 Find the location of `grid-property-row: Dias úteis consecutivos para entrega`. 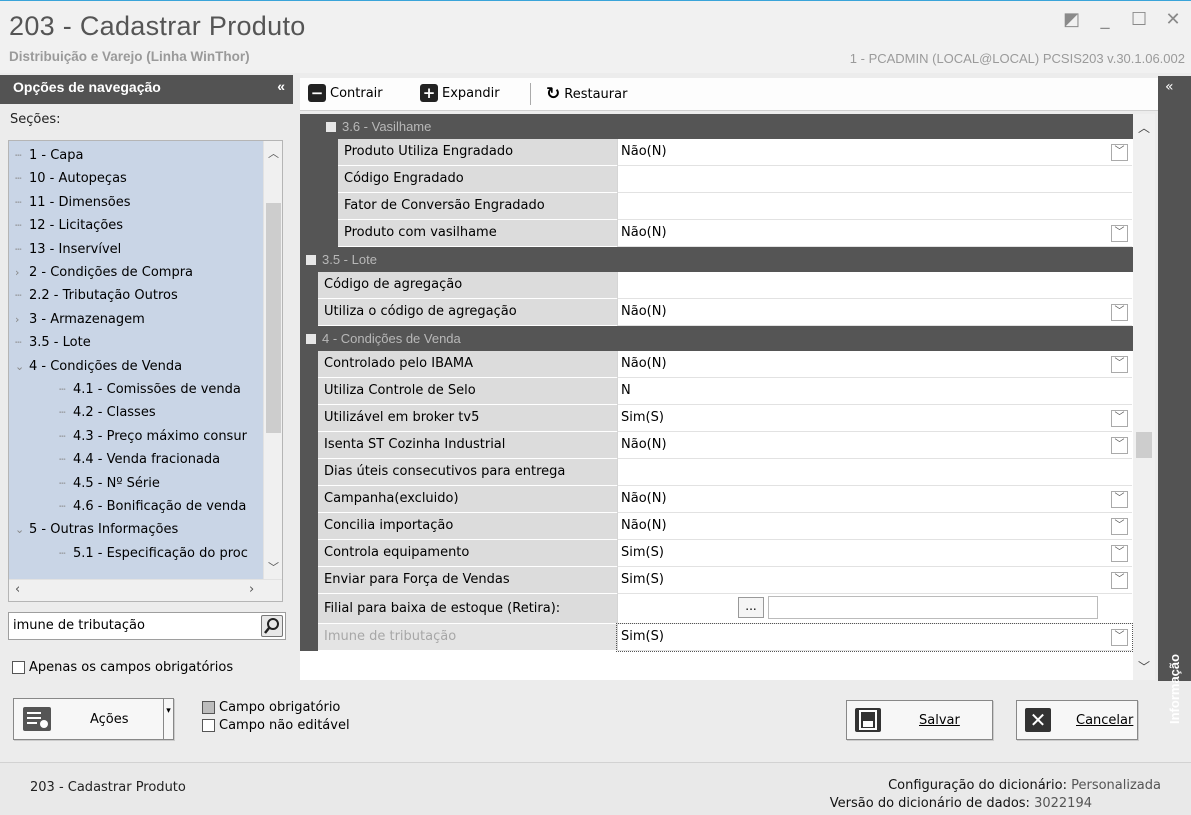

grid-property-row: Dias úteis consecutivos para entrega is located at coordinates (716, 472).